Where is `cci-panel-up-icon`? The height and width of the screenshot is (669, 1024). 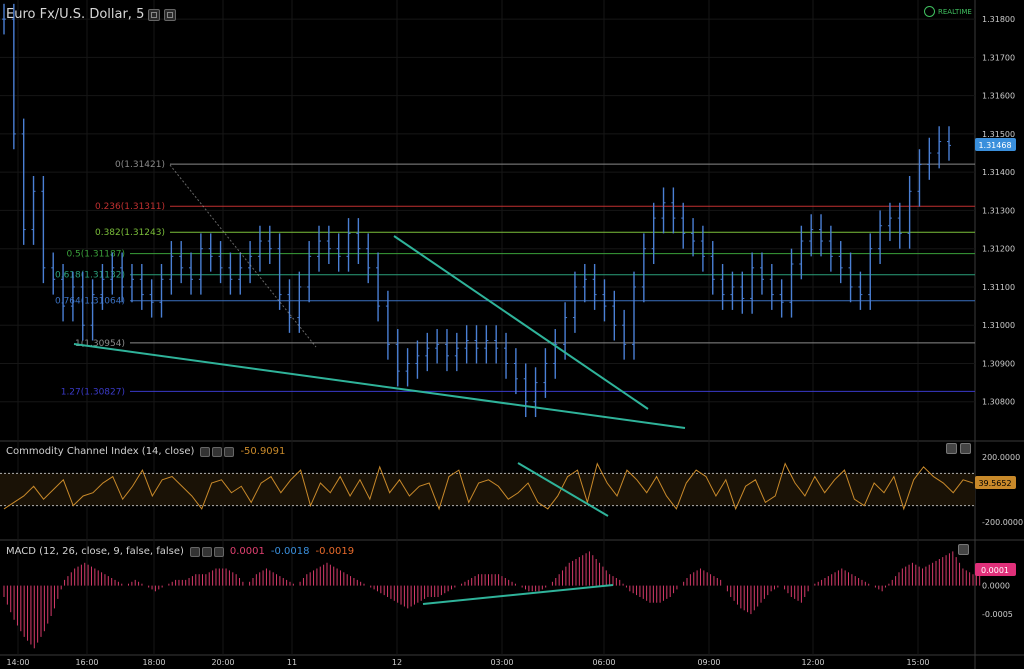 cci-panel-up-icon is located at coordinates (951, 448).